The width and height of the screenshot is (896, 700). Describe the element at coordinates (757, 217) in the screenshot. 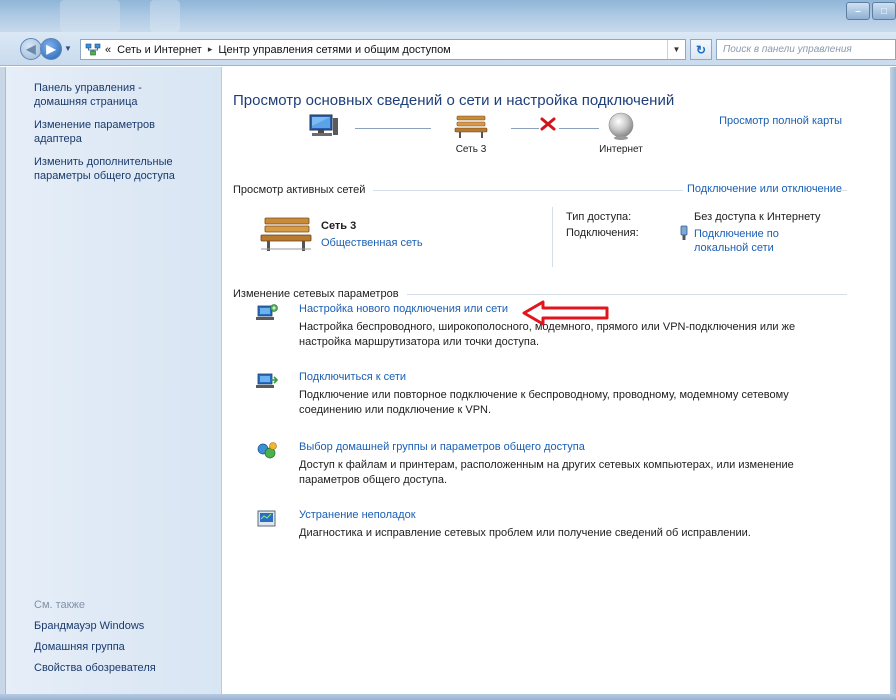

I see `access-type-value: Без доступа к Интернету` at that location.